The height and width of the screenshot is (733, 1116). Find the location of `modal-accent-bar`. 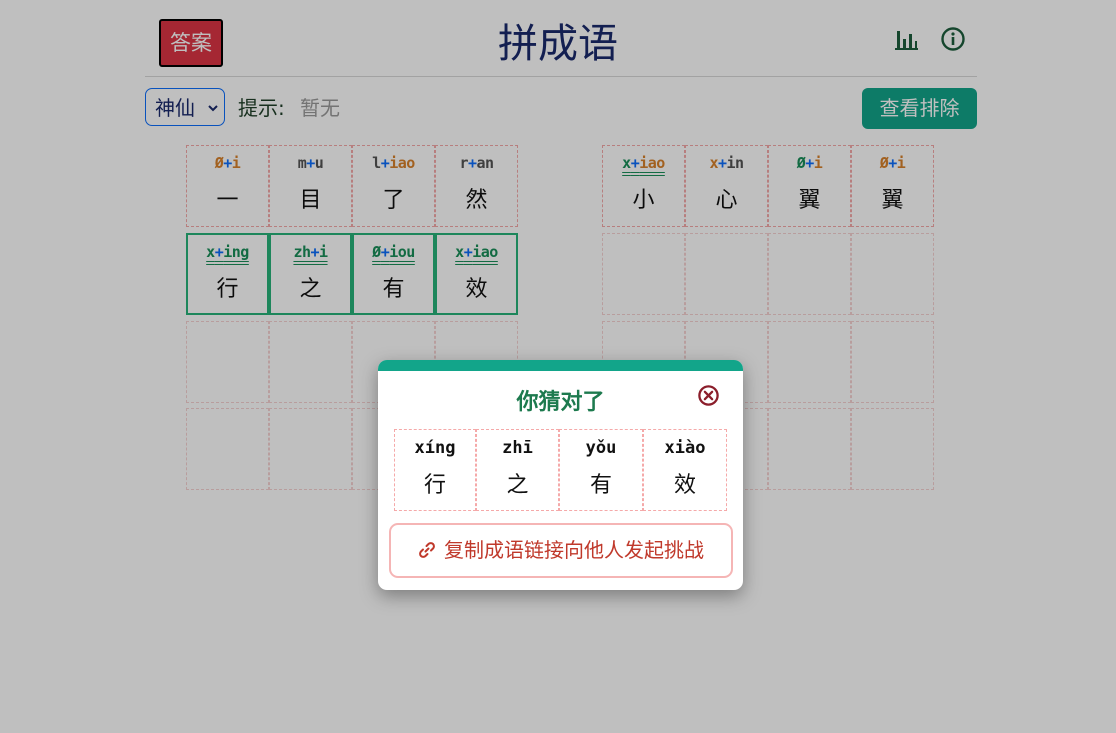

modal-accent-bar is located at coordinates (560, 365).